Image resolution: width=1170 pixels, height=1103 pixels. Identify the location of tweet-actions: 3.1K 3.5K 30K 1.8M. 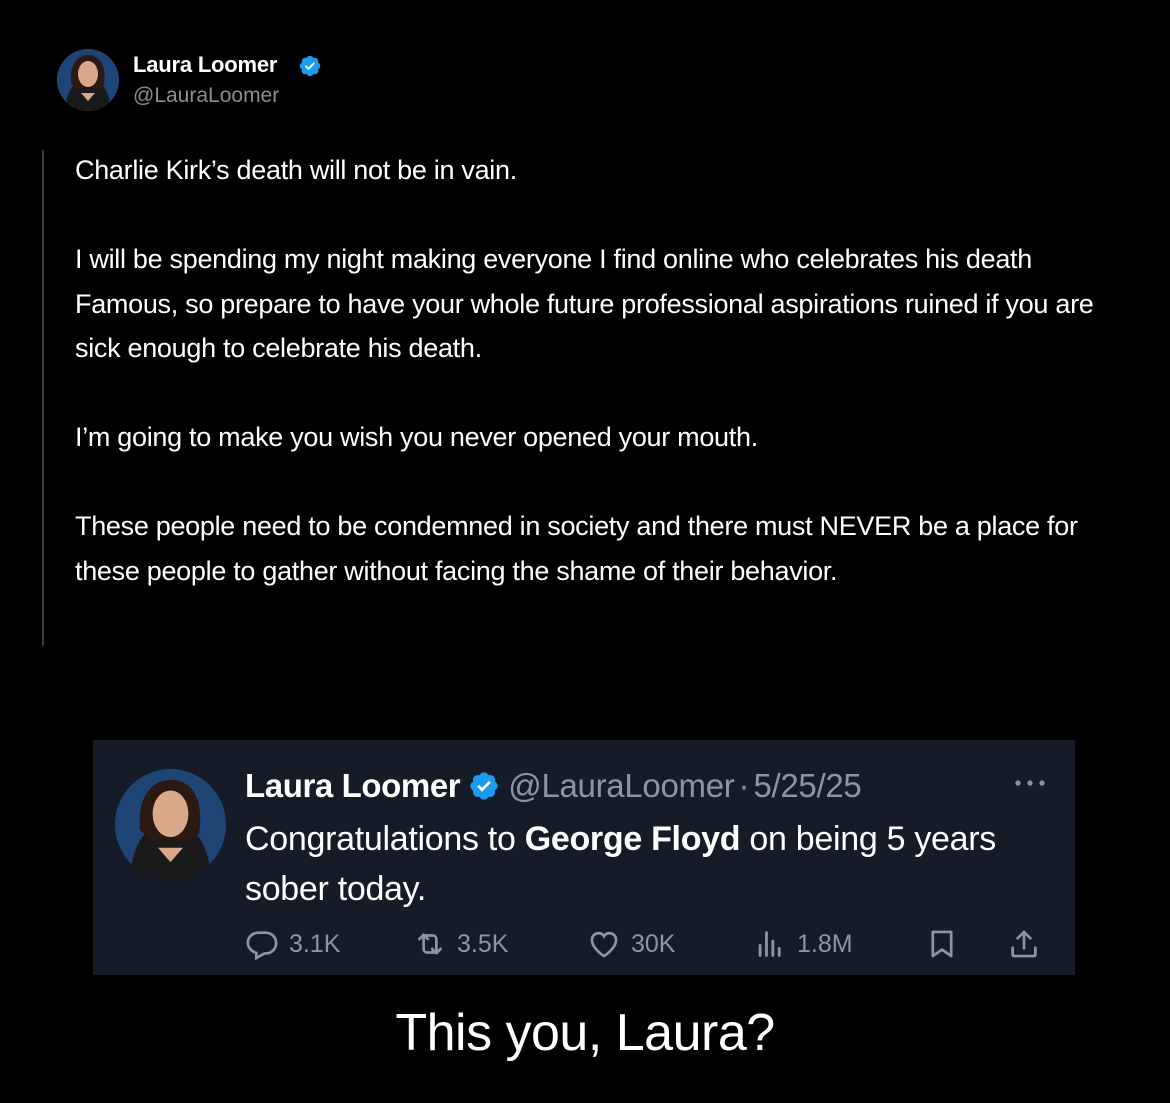
(650, 944).